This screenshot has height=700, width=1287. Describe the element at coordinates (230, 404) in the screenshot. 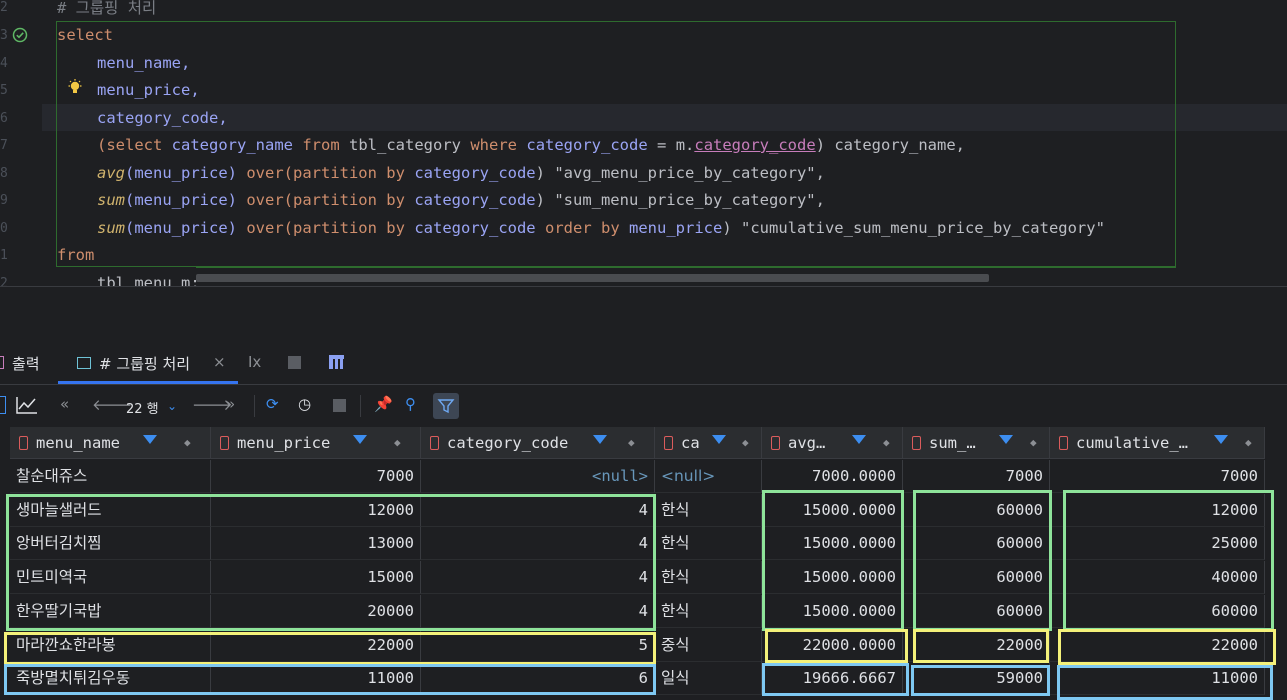

I see `last-page-icon: »` at that location.